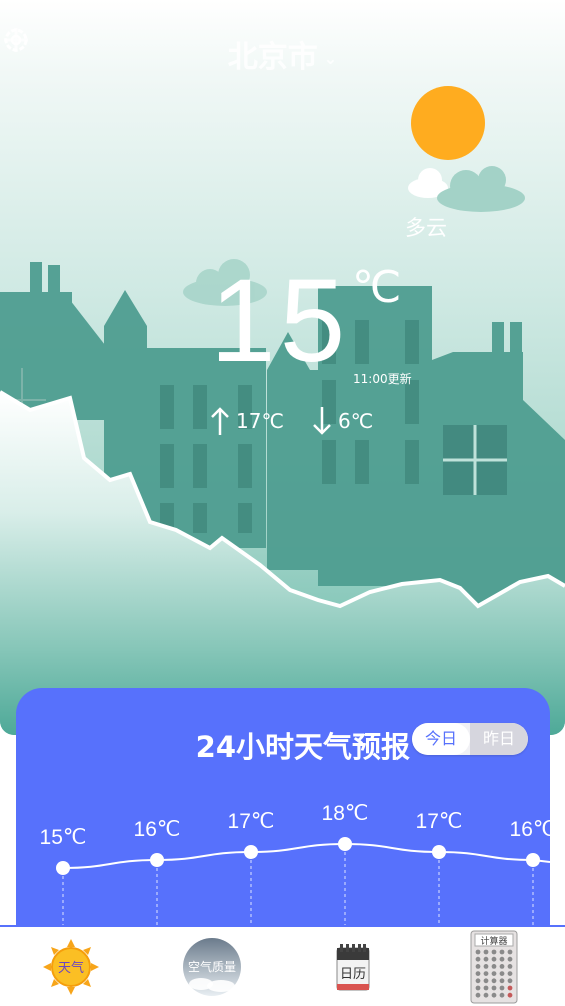 The height and width of the screenshot is (1006, 565). I want to click on arrow-down-icon, so click(322, 421).